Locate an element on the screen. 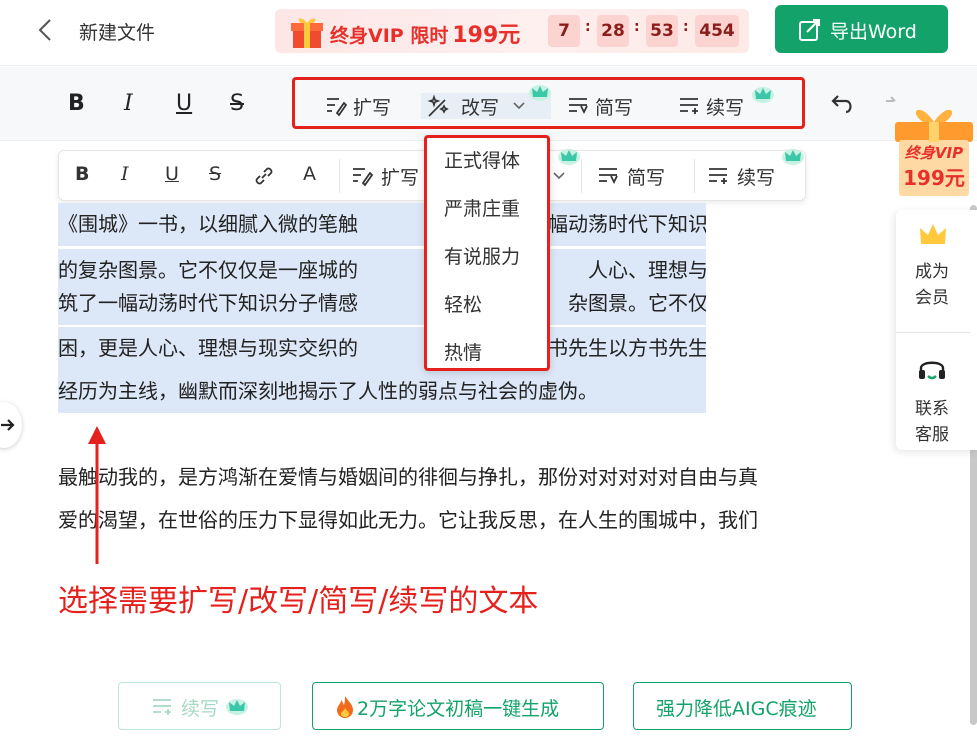 This screenshot has width=977, height=752. text-line-selected: 《围城》一书，以细腻入微的笔触 幅动荡时代下知识分子情感与生活 is located at coordinates (382, 224).